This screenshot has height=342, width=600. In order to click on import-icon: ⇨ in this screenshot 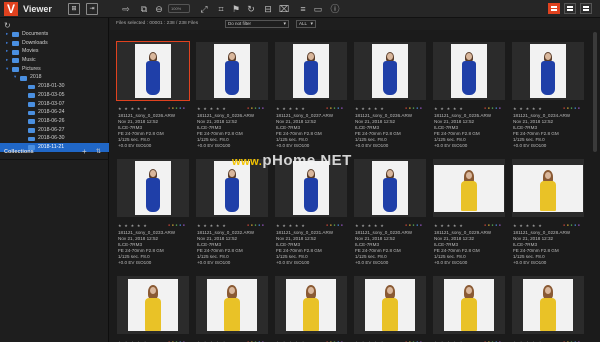, I will do `click(126, 9)`.